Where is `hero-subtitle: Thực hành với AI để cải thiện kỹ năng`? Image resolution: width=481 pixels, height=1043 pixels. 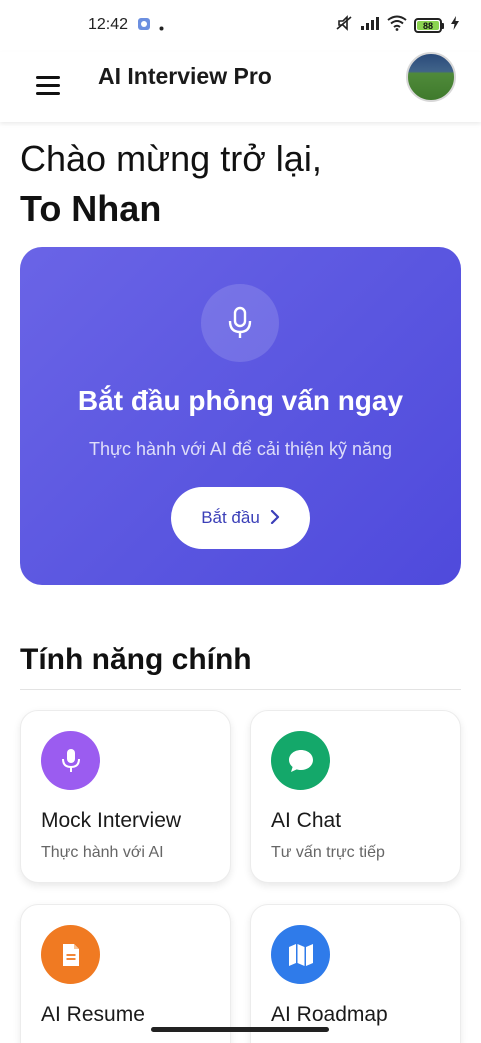
hero-subtitle: Thực hành với AI để cải thiện kỹ năng is located at coordinates (240, 449).